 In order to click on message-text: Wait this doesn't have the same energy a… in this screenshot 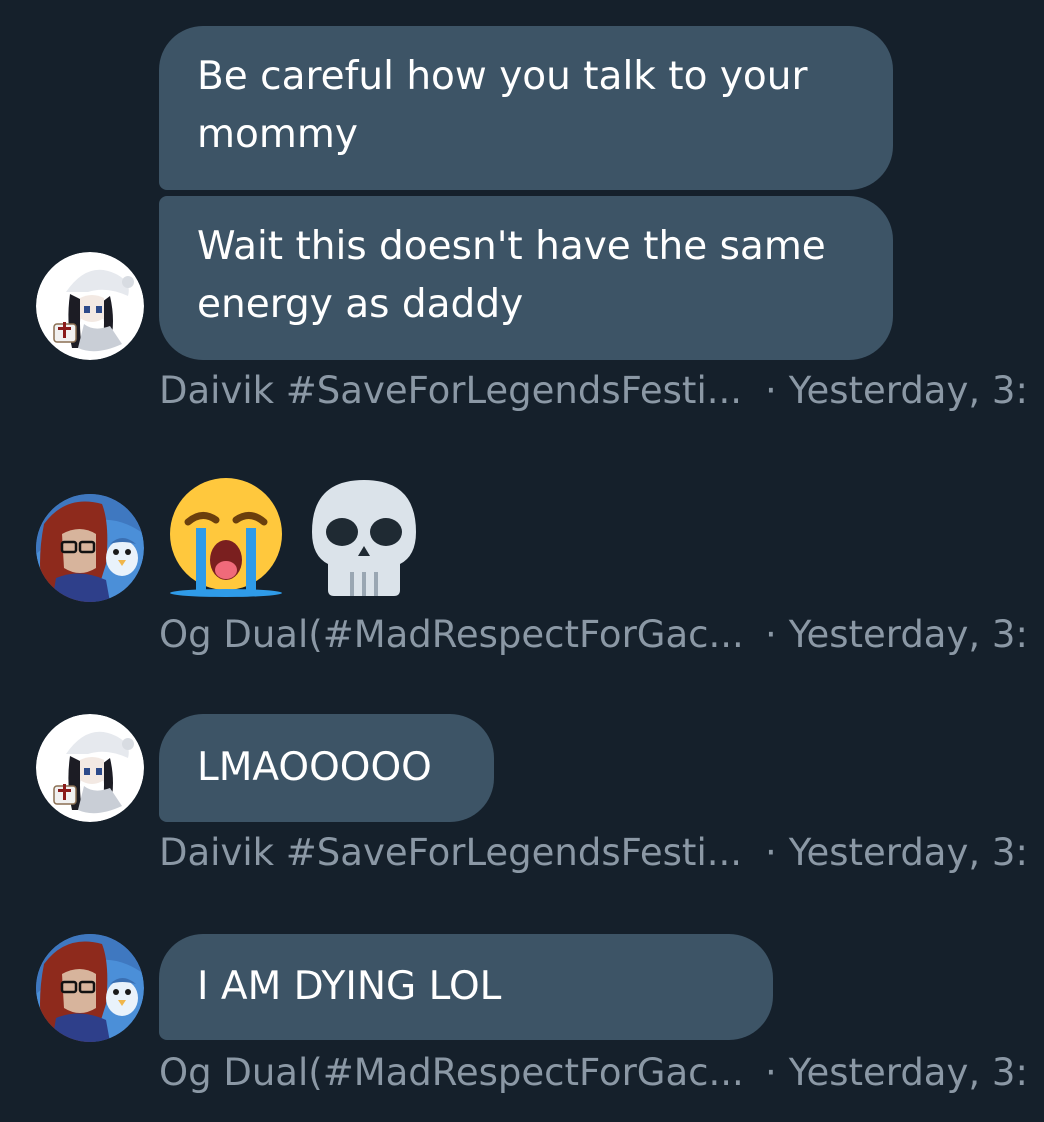, I will do `click(511, 275)`.